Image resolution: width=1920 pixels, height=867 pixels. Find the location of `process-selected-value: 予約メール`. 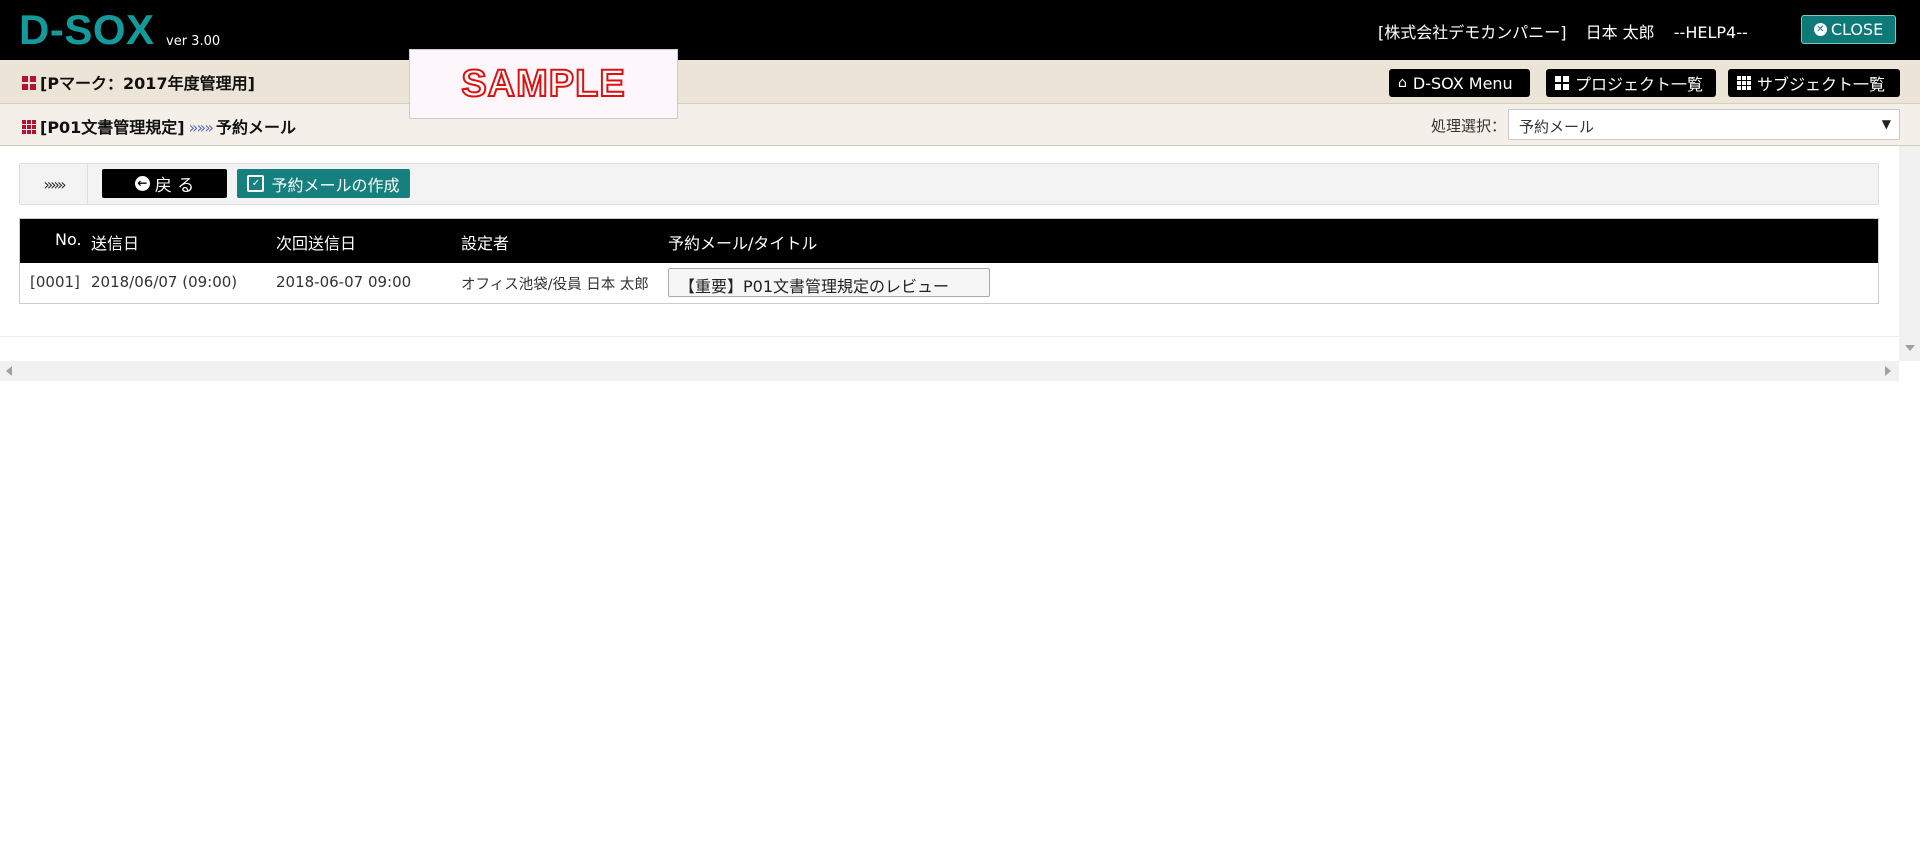

process-selected-value: 予約メール is located at coordinates (1557, 127).